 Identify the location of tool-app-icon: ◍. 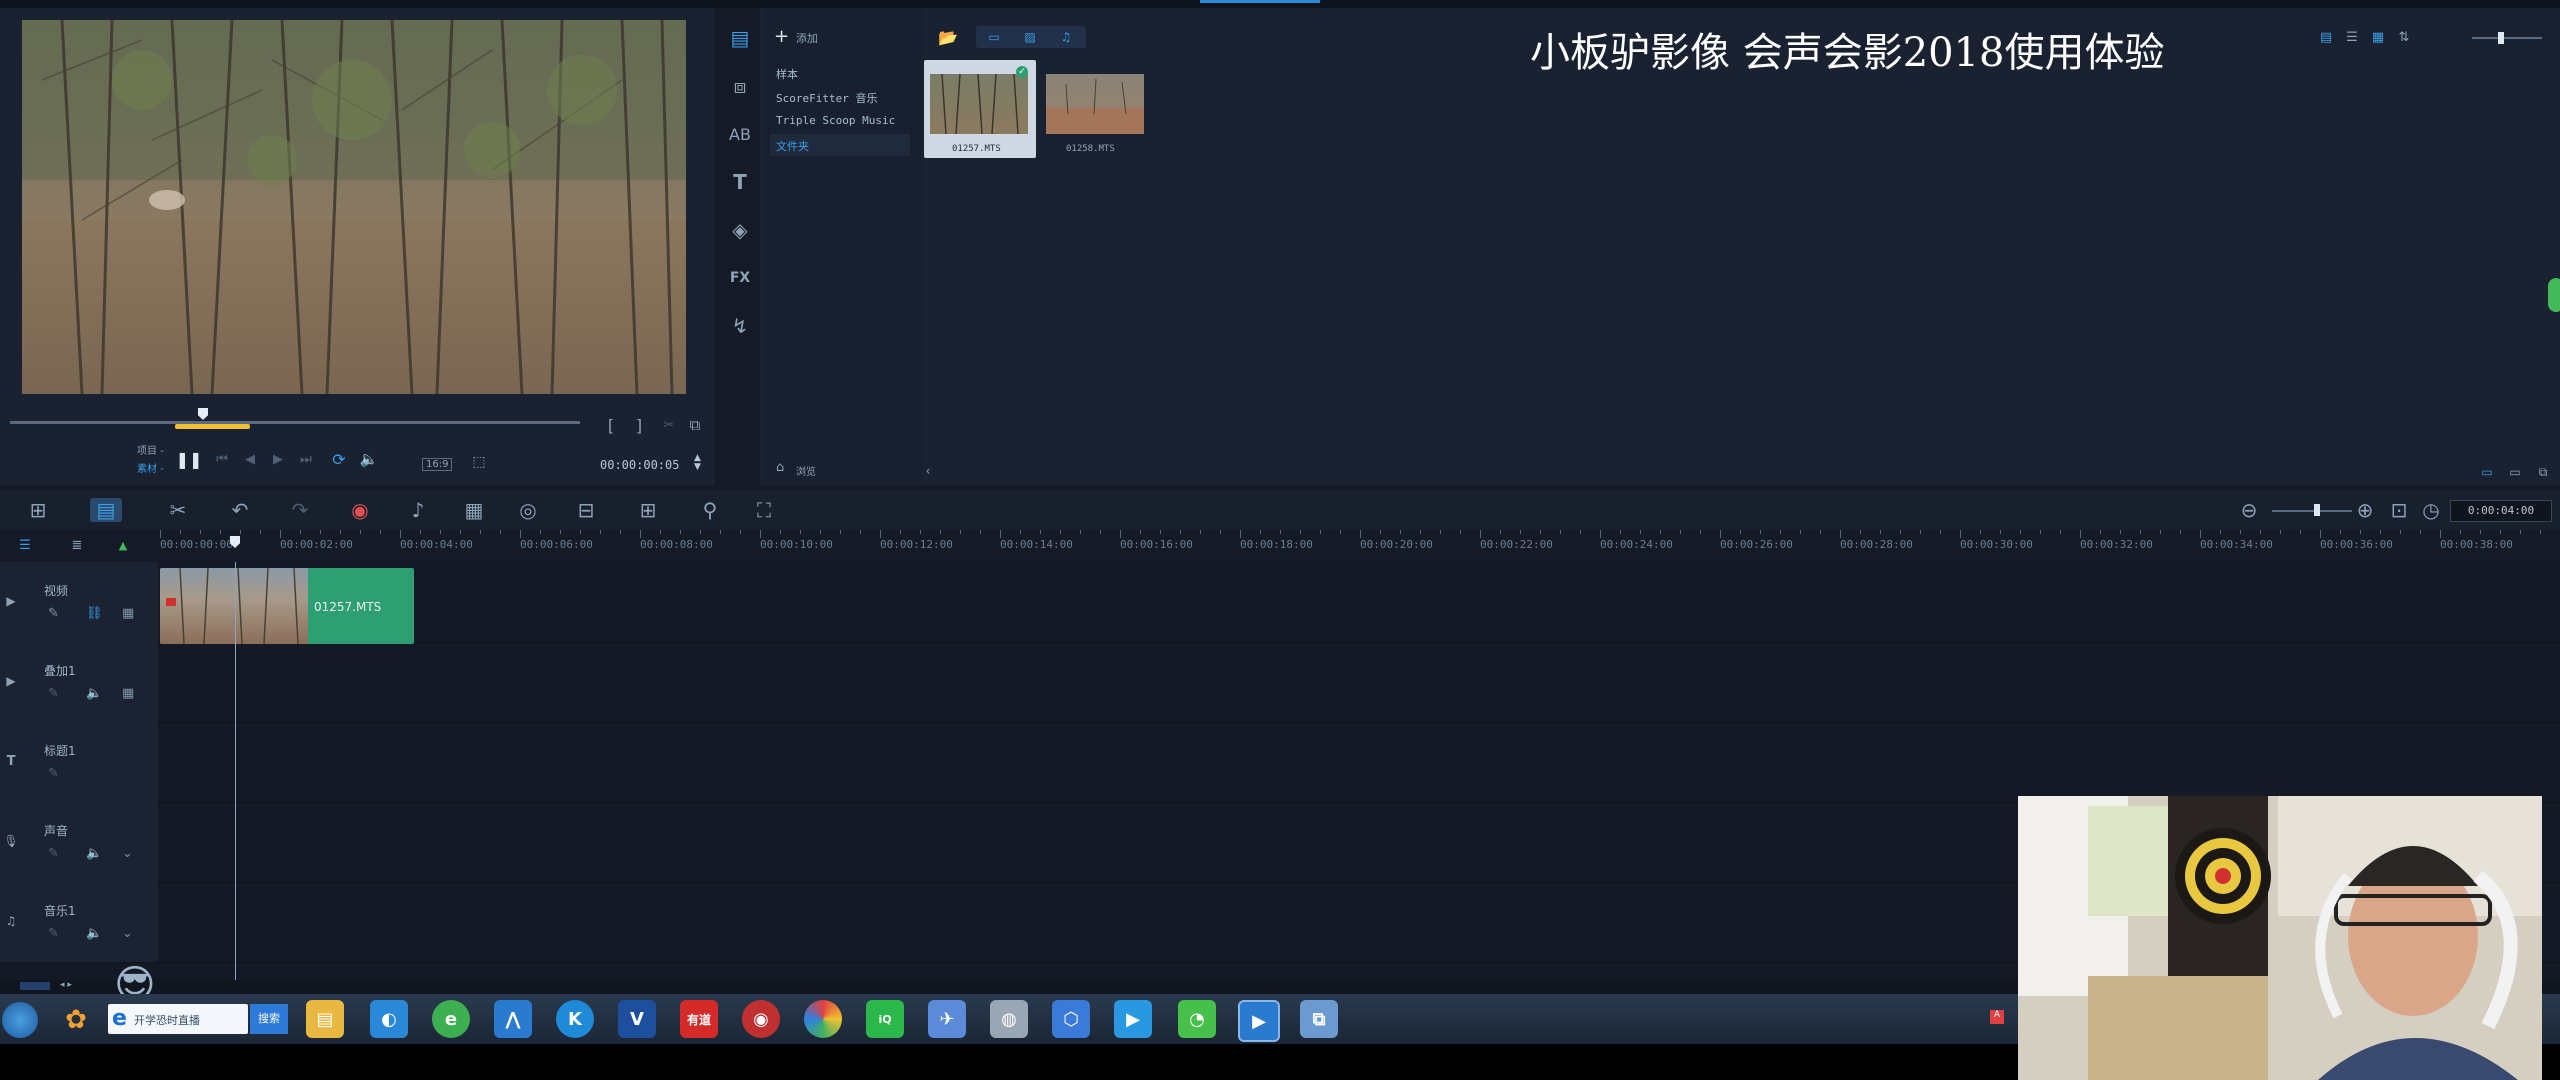
(1009, 1019).